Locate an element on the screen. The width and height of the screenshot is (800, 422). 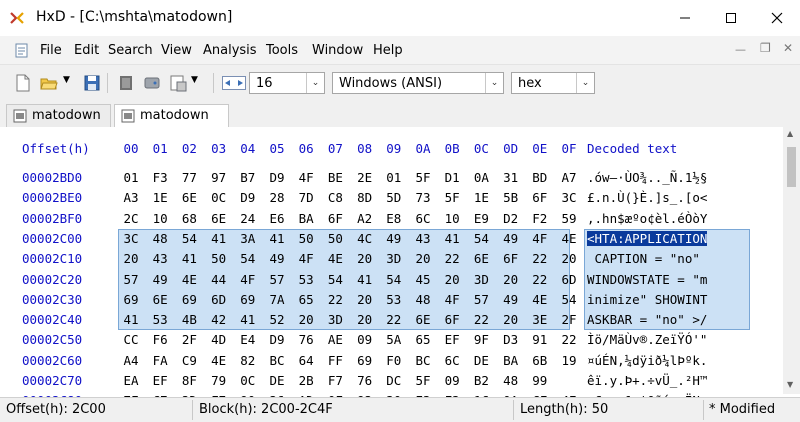
hex-byte: D1 is located at coordinates (452, 177).